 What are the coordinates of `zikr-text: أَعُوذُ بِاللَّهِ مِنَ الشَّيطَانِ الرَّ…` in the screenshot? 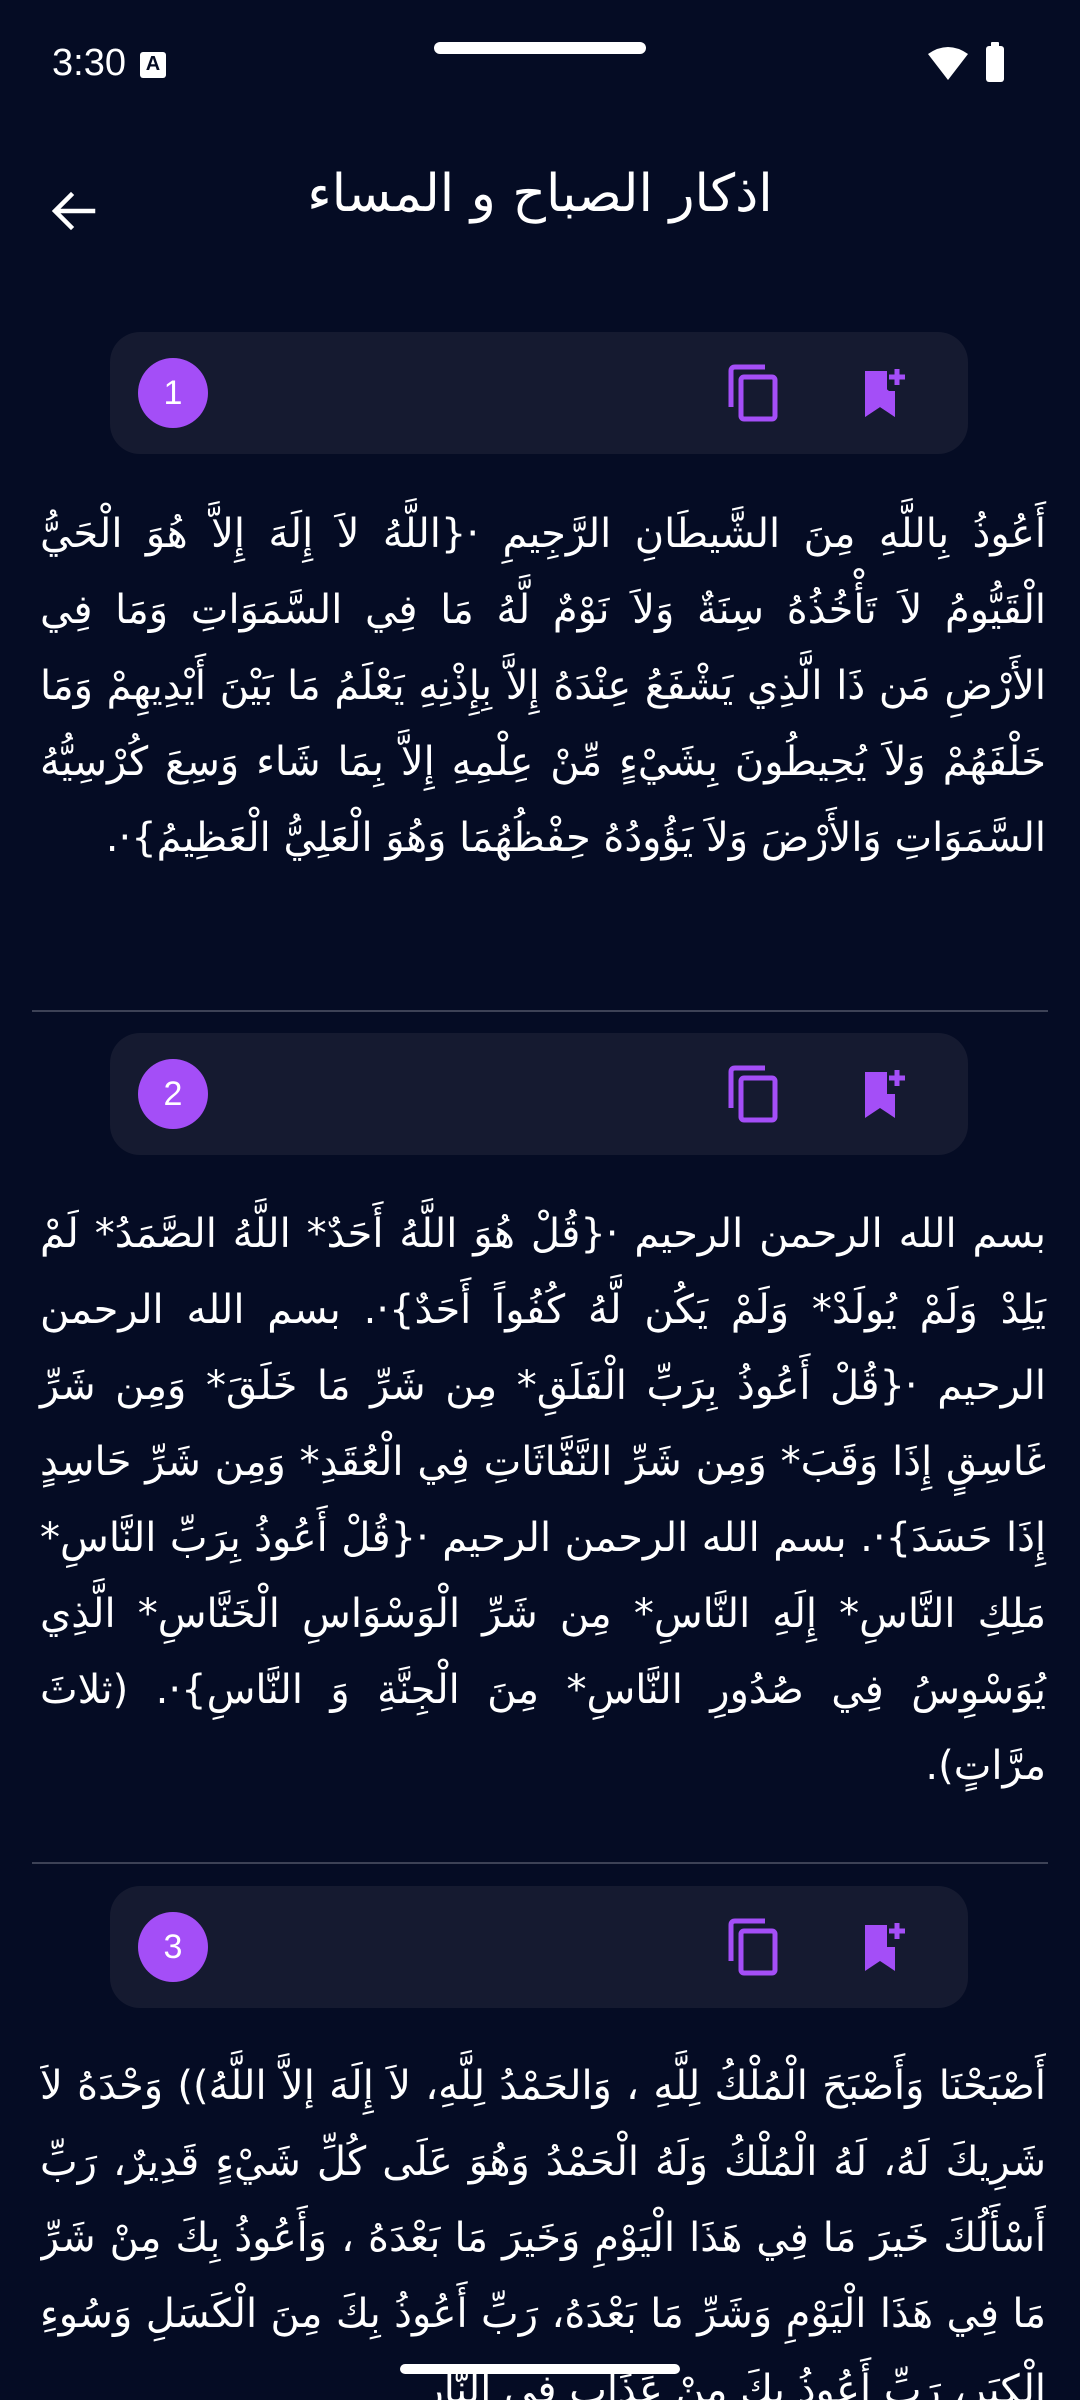 It's located at (543, 686).